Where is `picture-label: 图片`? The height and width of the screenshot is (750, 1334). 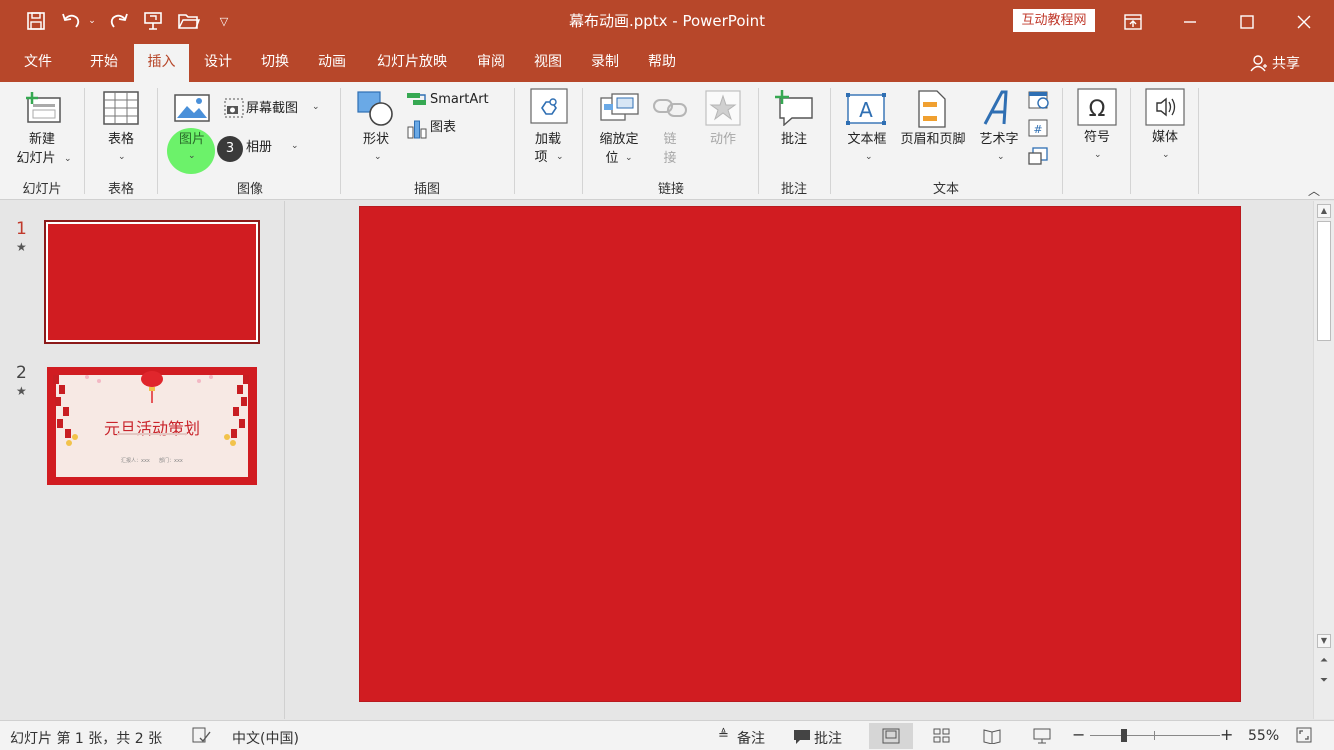 picture-label: 图片 is located at coordinates (192, 140).